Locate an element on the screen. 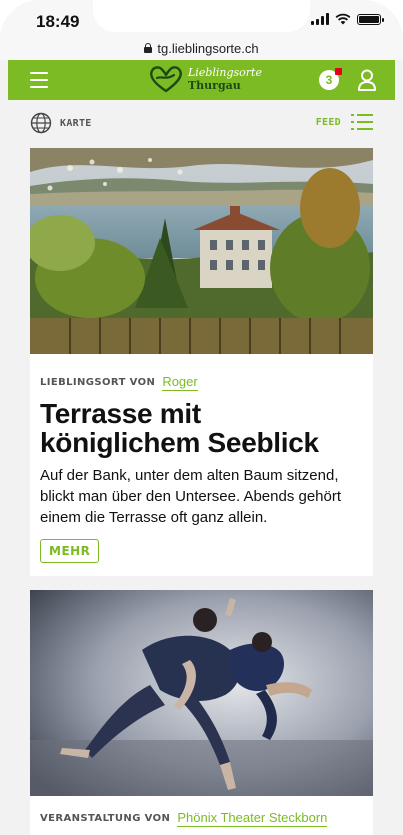  site-header: Lieblingsorte Thurgau 3 is located at coordinates (201, 80).